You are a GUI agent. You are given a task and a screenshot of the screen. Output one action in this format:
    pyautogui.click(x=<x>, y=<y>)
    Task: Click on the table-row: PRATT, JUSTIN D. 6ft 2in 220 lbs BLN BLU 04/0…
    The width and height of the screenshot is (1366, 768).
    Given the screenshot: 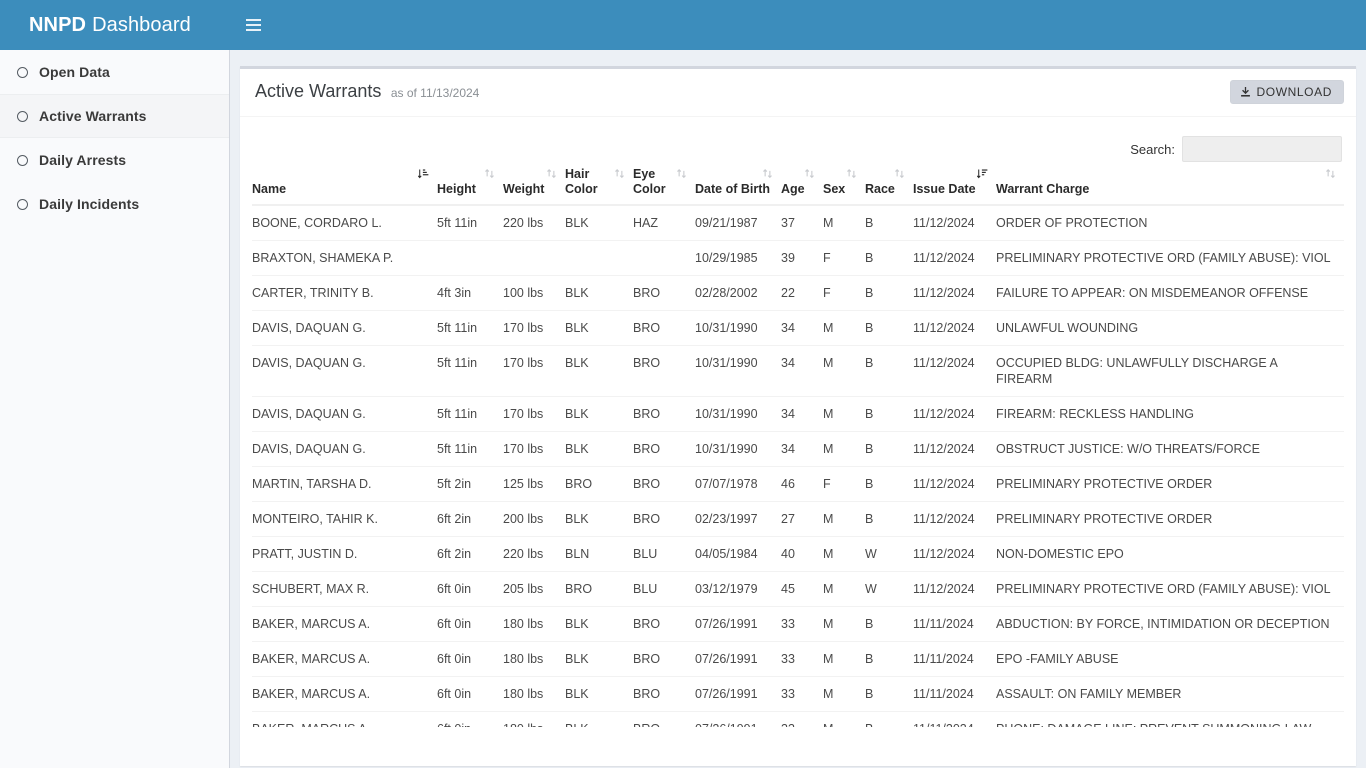 What is the action you would take?
    pyautogui.click(x=798, y=554)
    